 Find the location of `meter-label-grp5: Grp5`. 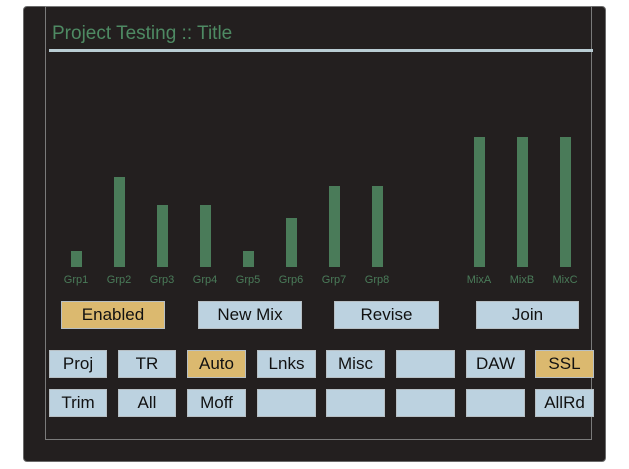

meter-label-grp5: Grp5 is located at coordinates (248, 280).